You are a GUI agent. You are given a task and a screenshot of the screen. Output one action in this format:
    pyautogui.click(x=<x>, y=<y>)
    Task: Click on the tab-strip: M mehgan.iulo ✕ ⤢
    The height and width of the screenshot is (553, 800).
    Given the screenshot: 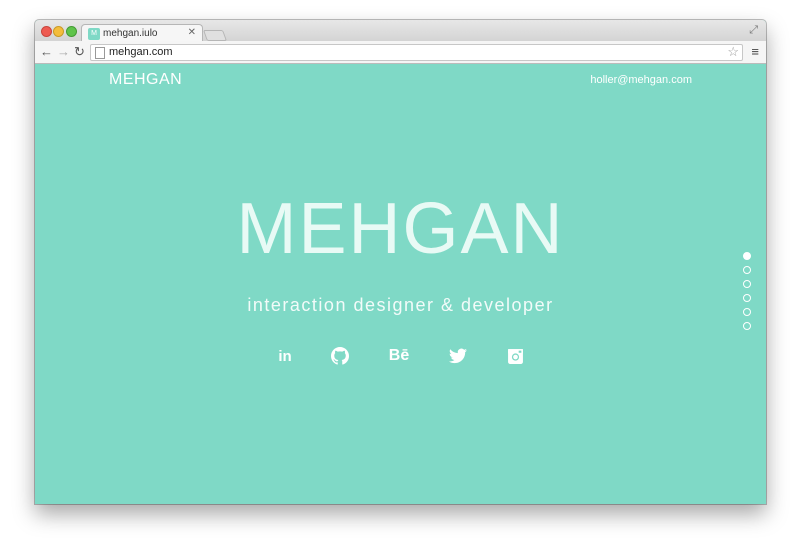 What is the action you would take?
    pyautogui.click(x=400, y=31)
    